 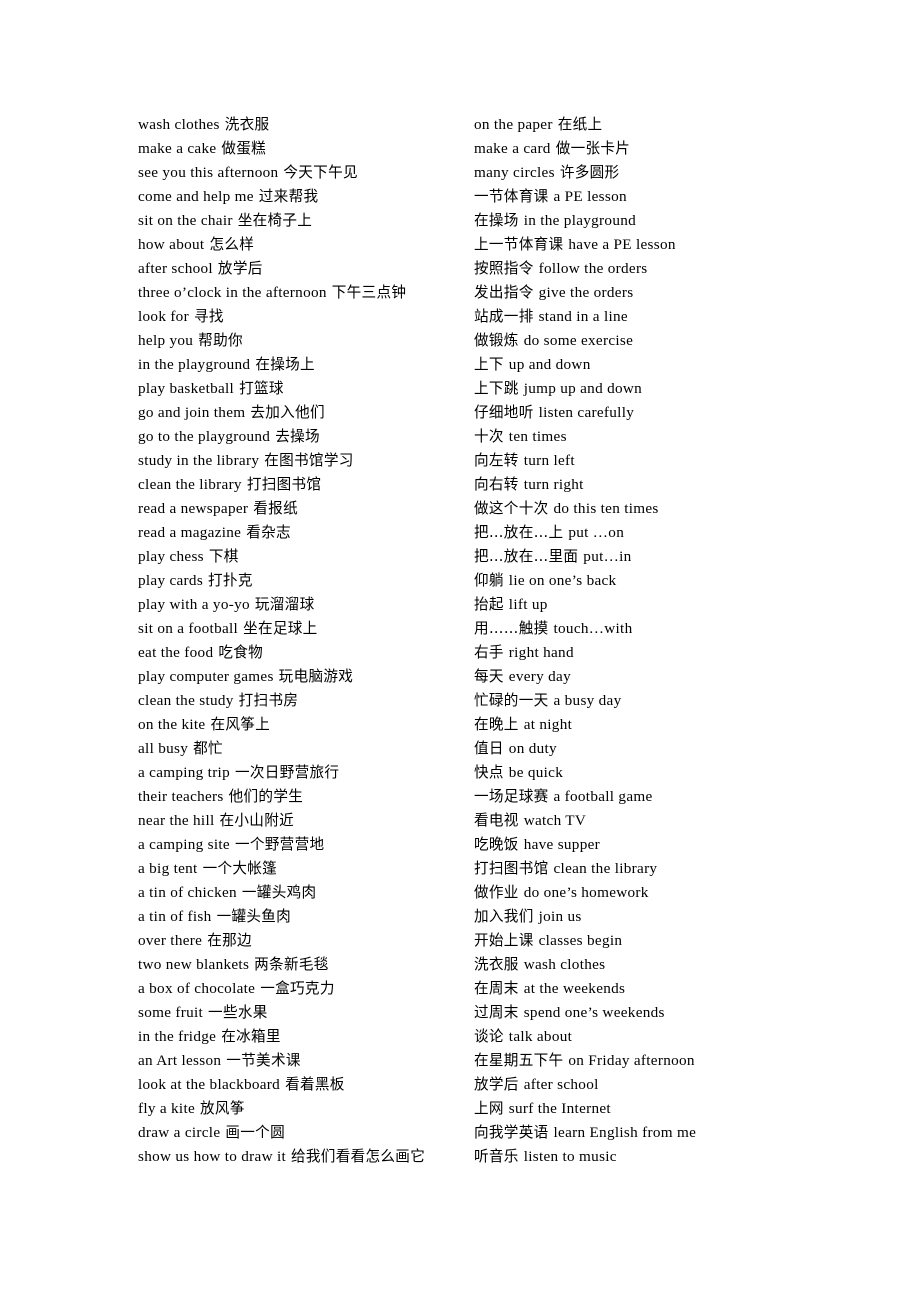 What do you see at coordinates (624, 749) in the screenshot?
I see `vocabulary-entry: 值日 on duty` at bounding box center [624, 749].